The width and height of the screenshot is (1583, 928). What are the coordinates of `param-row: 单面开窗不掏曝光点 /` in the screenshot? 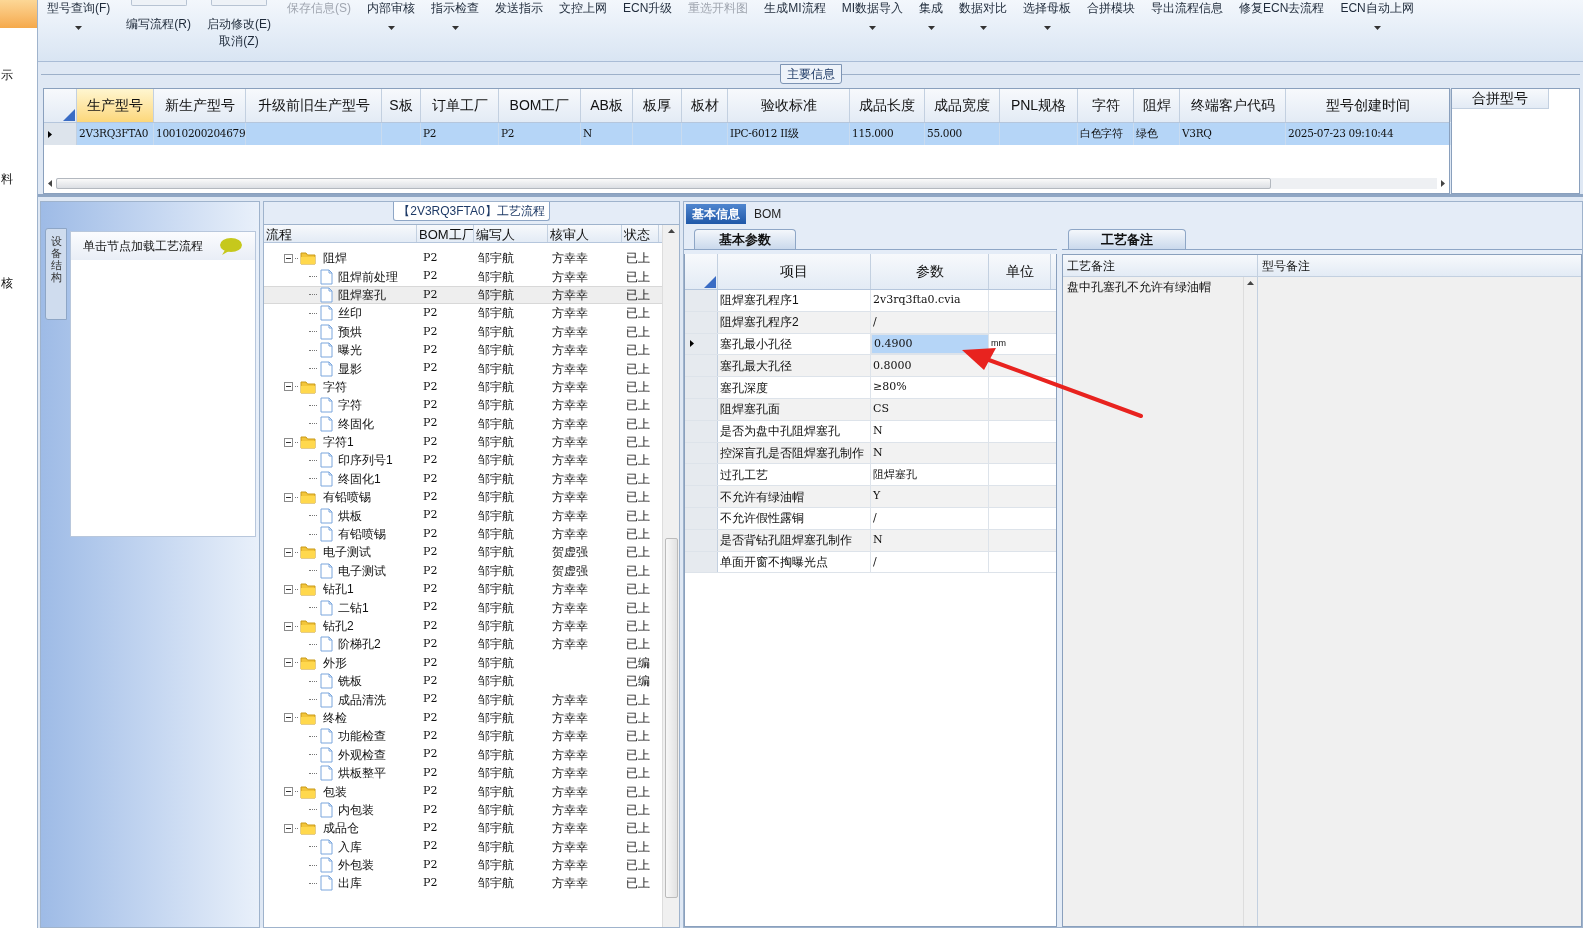 It's located at (870, 562).